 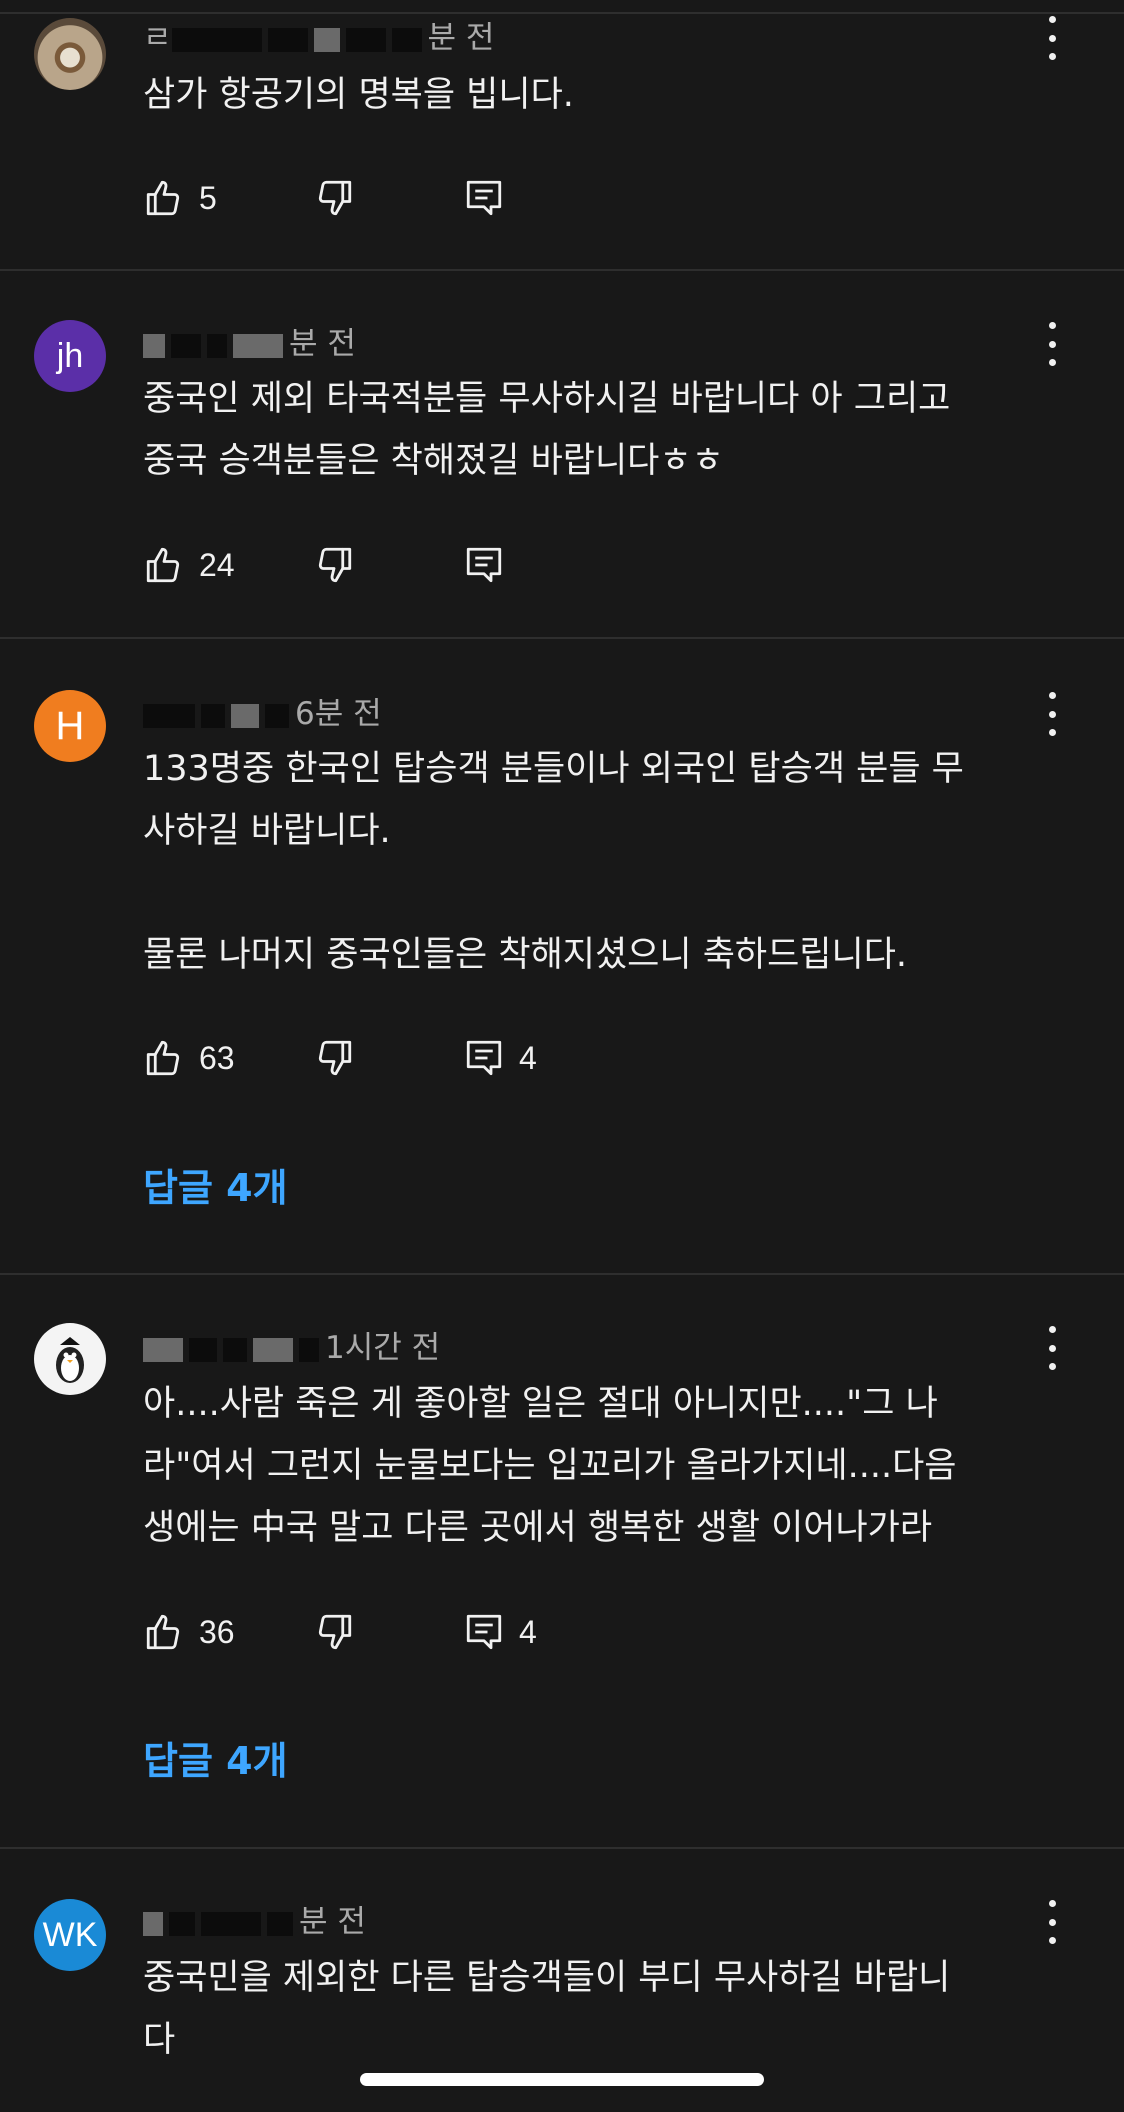 What do you see at coordinates (208, 197) in the screenshot?
I see `like-count: 5` at bounding box center [208, 197].